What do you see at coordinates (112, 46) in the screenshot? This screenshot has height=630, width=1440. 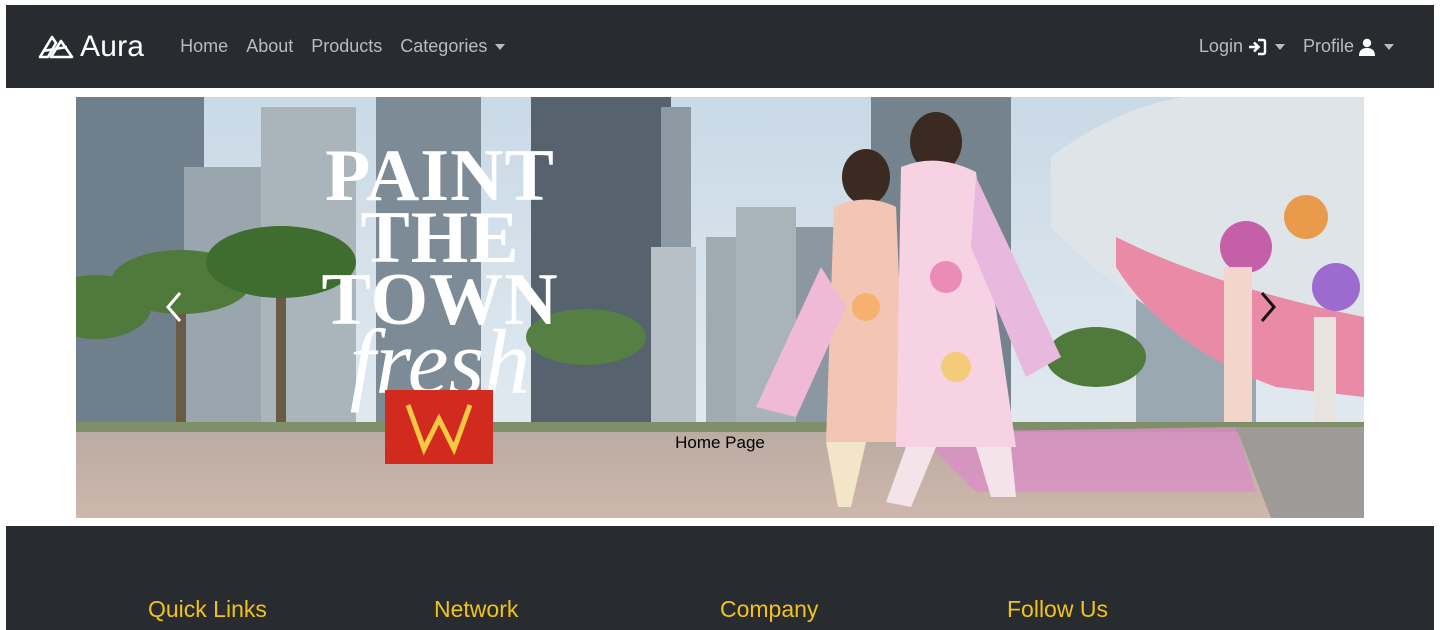 I see `brand-name: Aura` at bounding box center [112, 46].